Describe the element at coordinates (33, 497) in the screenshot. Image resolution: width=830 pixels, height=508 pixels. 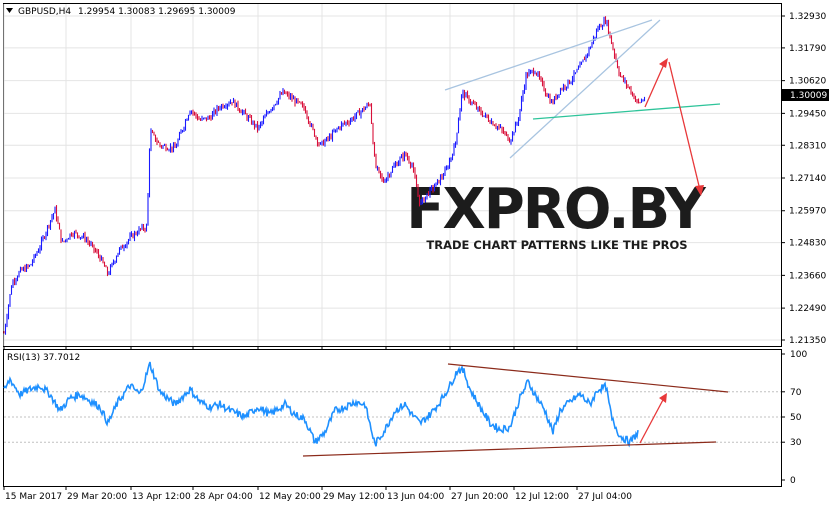
I see `time-tick-label: 15 Mar 2017` at that location.